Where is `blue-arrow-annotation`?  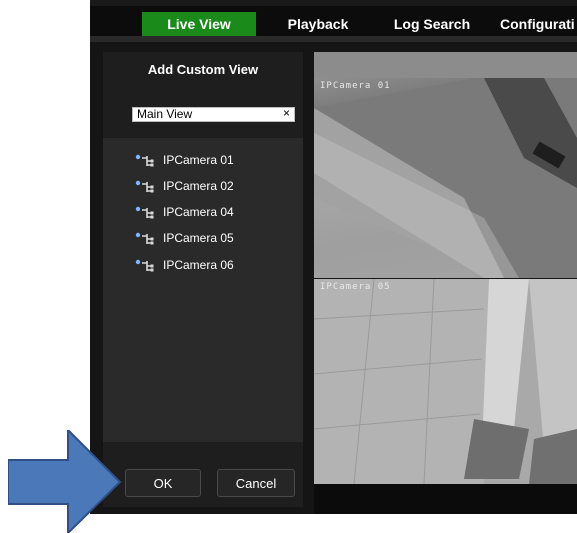 blue-arrow-annotation is located at coordinates (65, 481).